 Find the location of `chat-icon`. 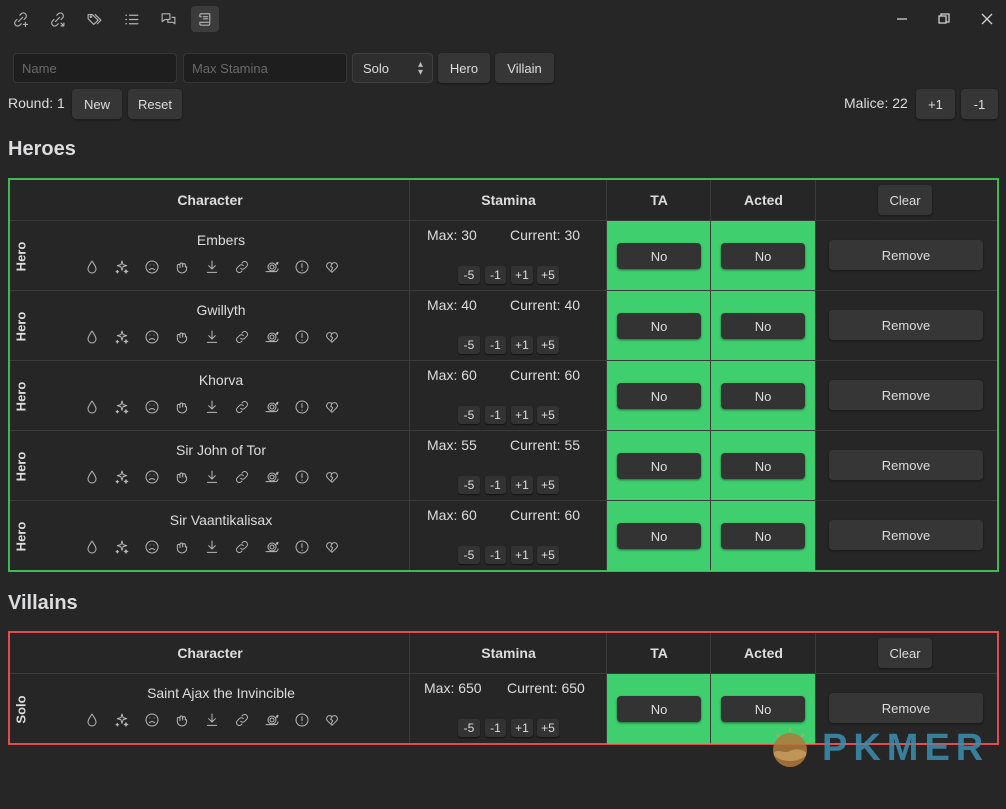

chat-icon is located at coordinates (168, 19).